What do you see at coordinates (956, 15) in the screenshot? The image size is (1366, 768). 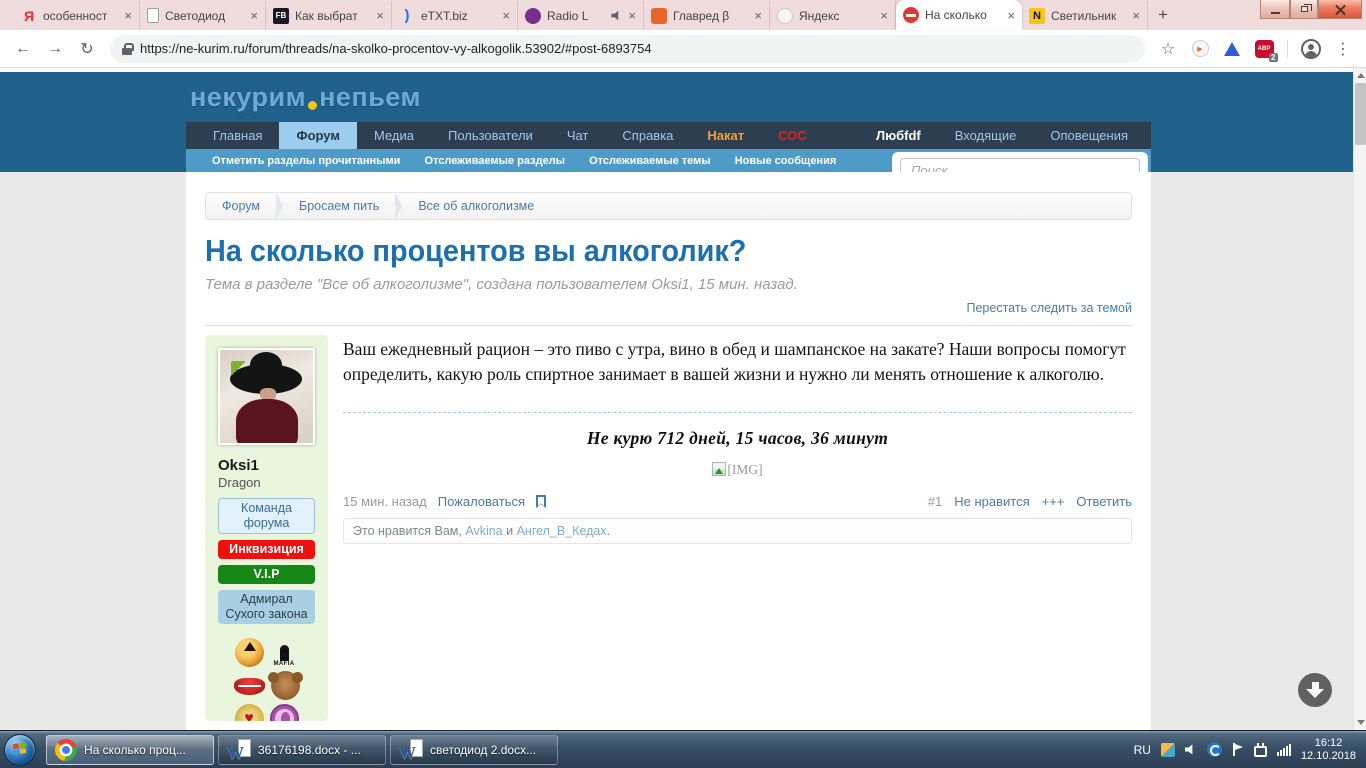 I see `tab-title: На сколько` at bounding box center [956, 15].